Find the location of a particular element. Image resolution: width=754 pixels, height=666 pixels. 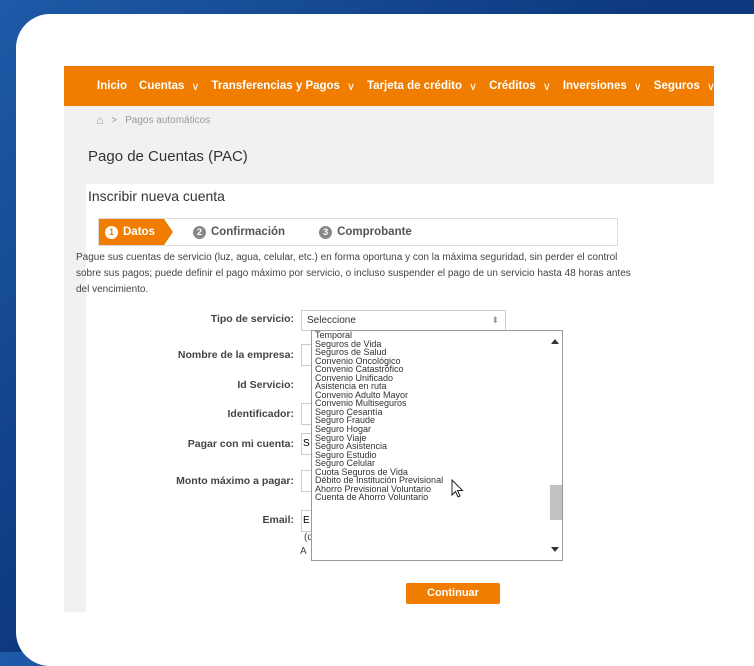

home-icon: ⌂ is located at coordinates (99, 120).